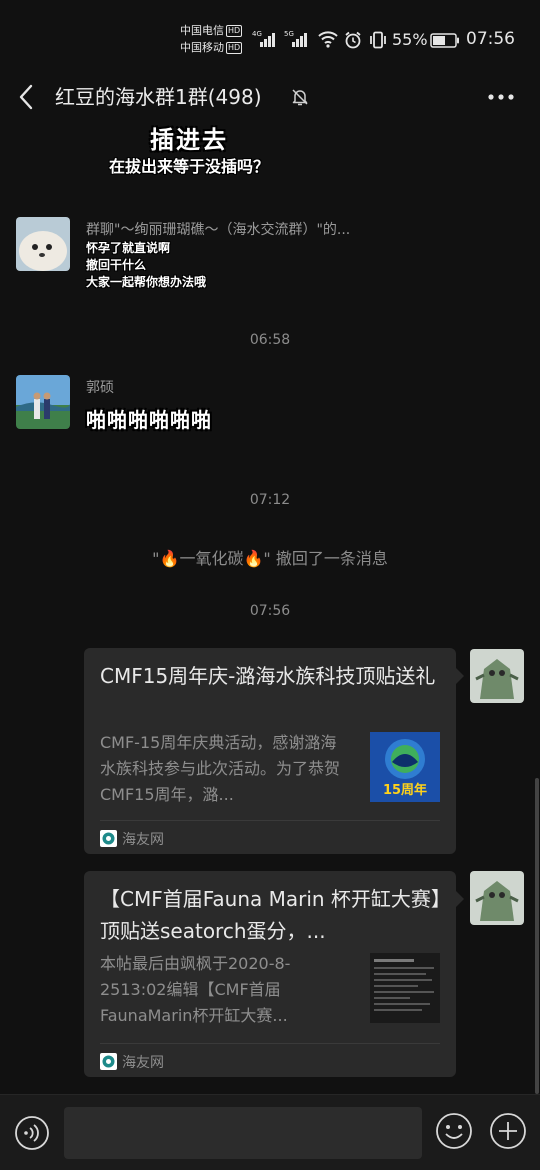  Describe the element at coordinates (490, 39) in the screenshot. I see `status-clock: 07:56` at that location.